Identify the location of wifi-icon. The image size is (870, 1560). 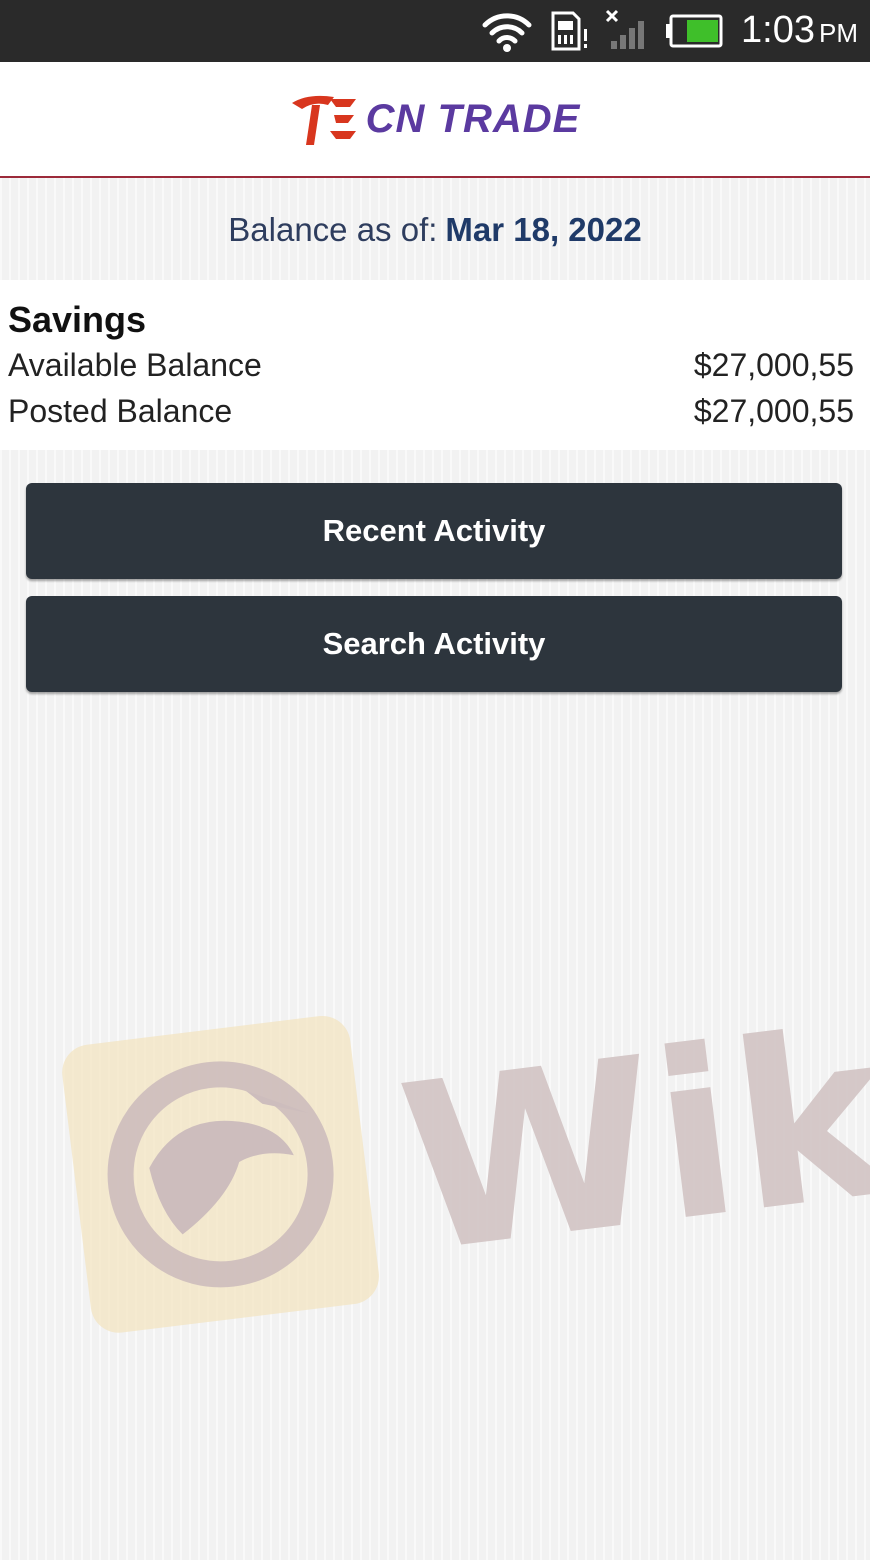
(507, 31).